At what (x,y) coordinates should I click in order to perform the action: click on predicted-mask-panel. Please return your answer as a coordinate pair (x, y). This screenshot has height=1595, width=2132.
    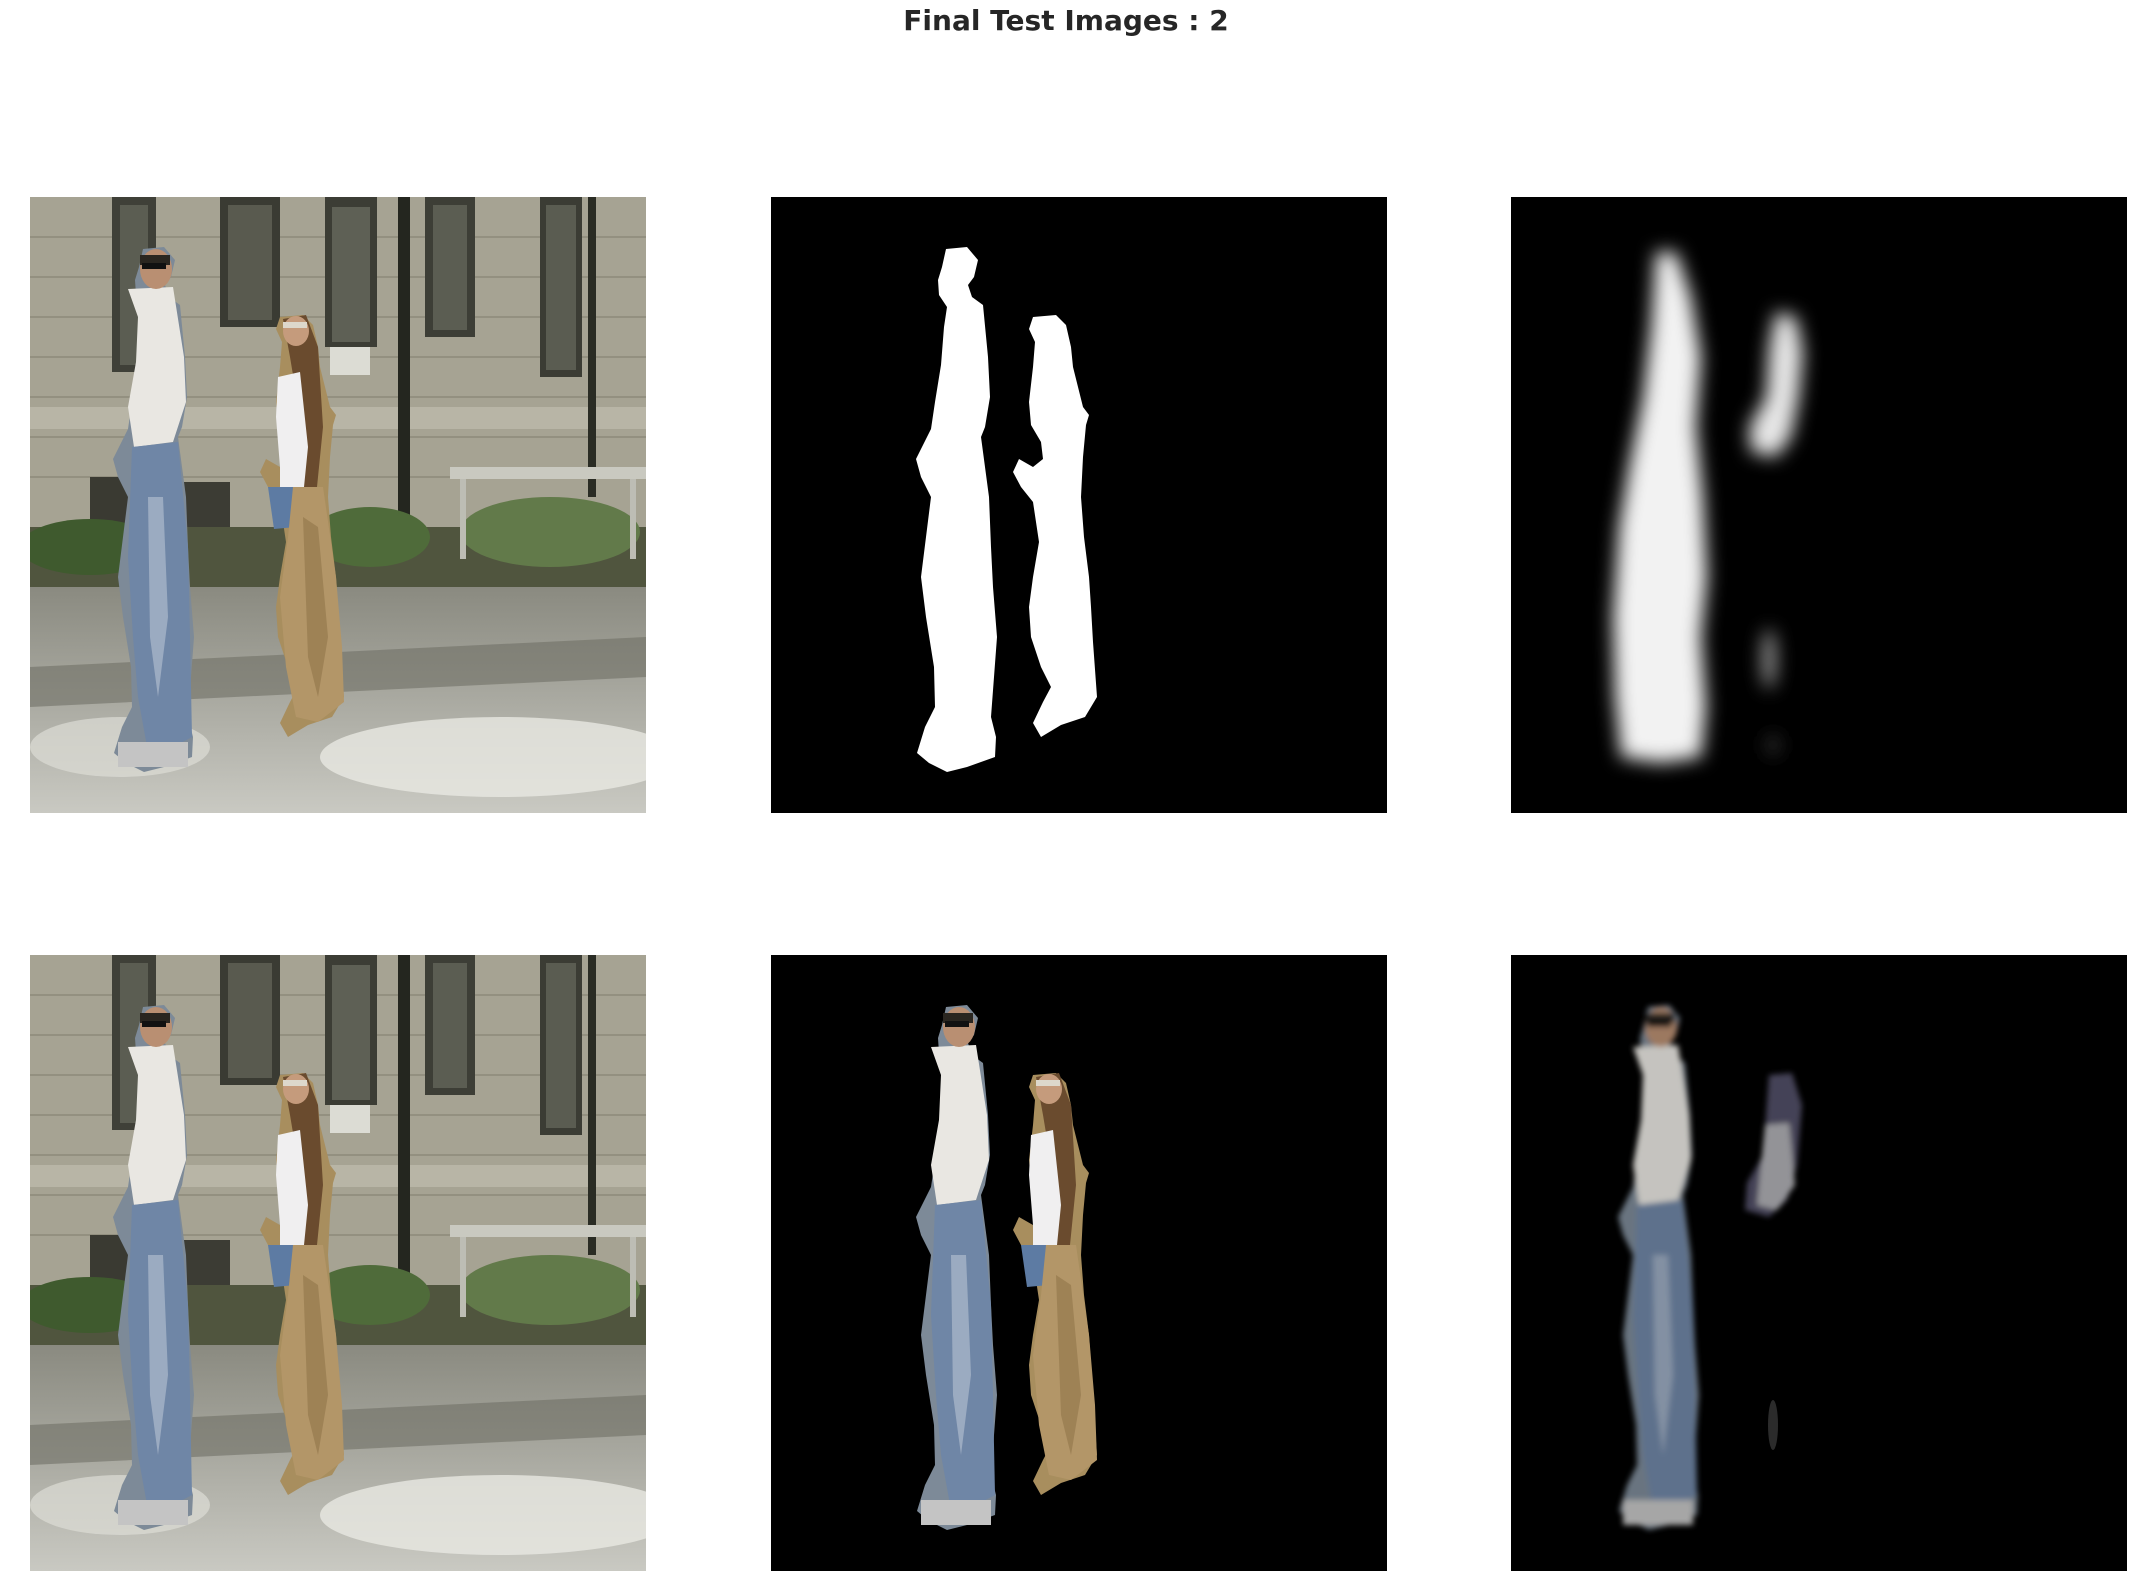
    Looking at the image, I should click on (1819, 505).